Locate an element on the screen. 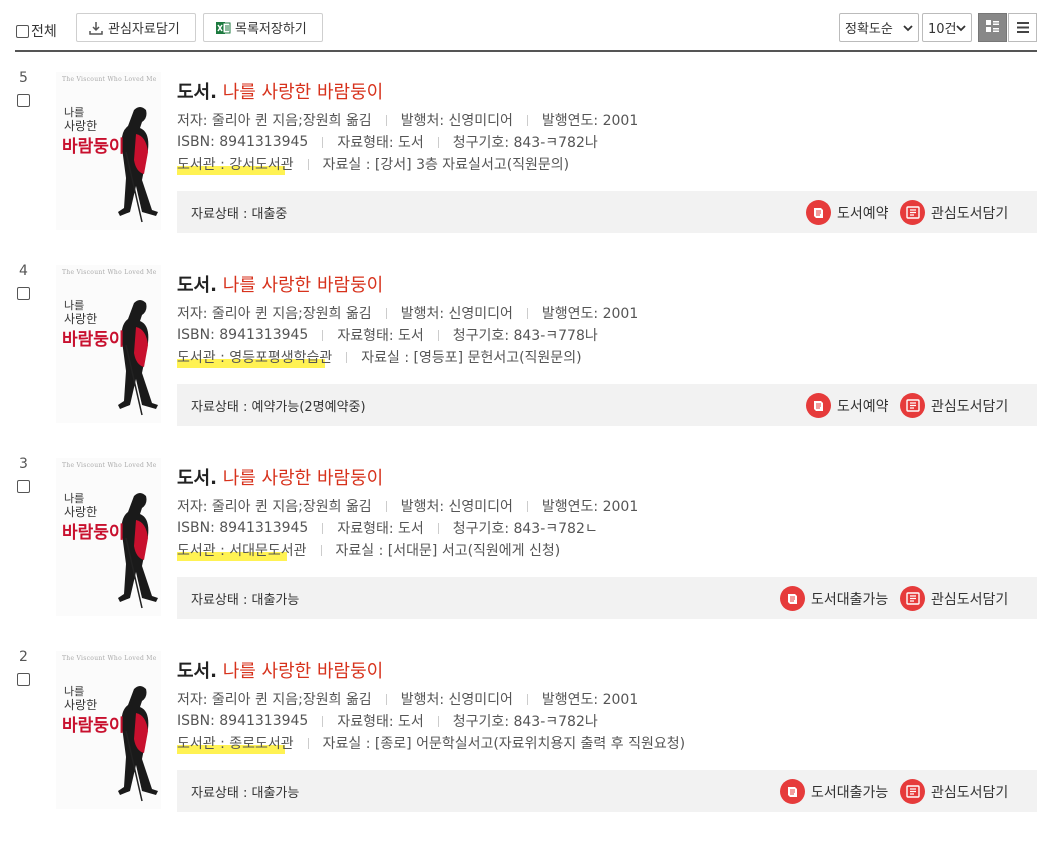 This screenshot has height=842, width=1050. select-all-checkbox is located at coordinates (22, 31).